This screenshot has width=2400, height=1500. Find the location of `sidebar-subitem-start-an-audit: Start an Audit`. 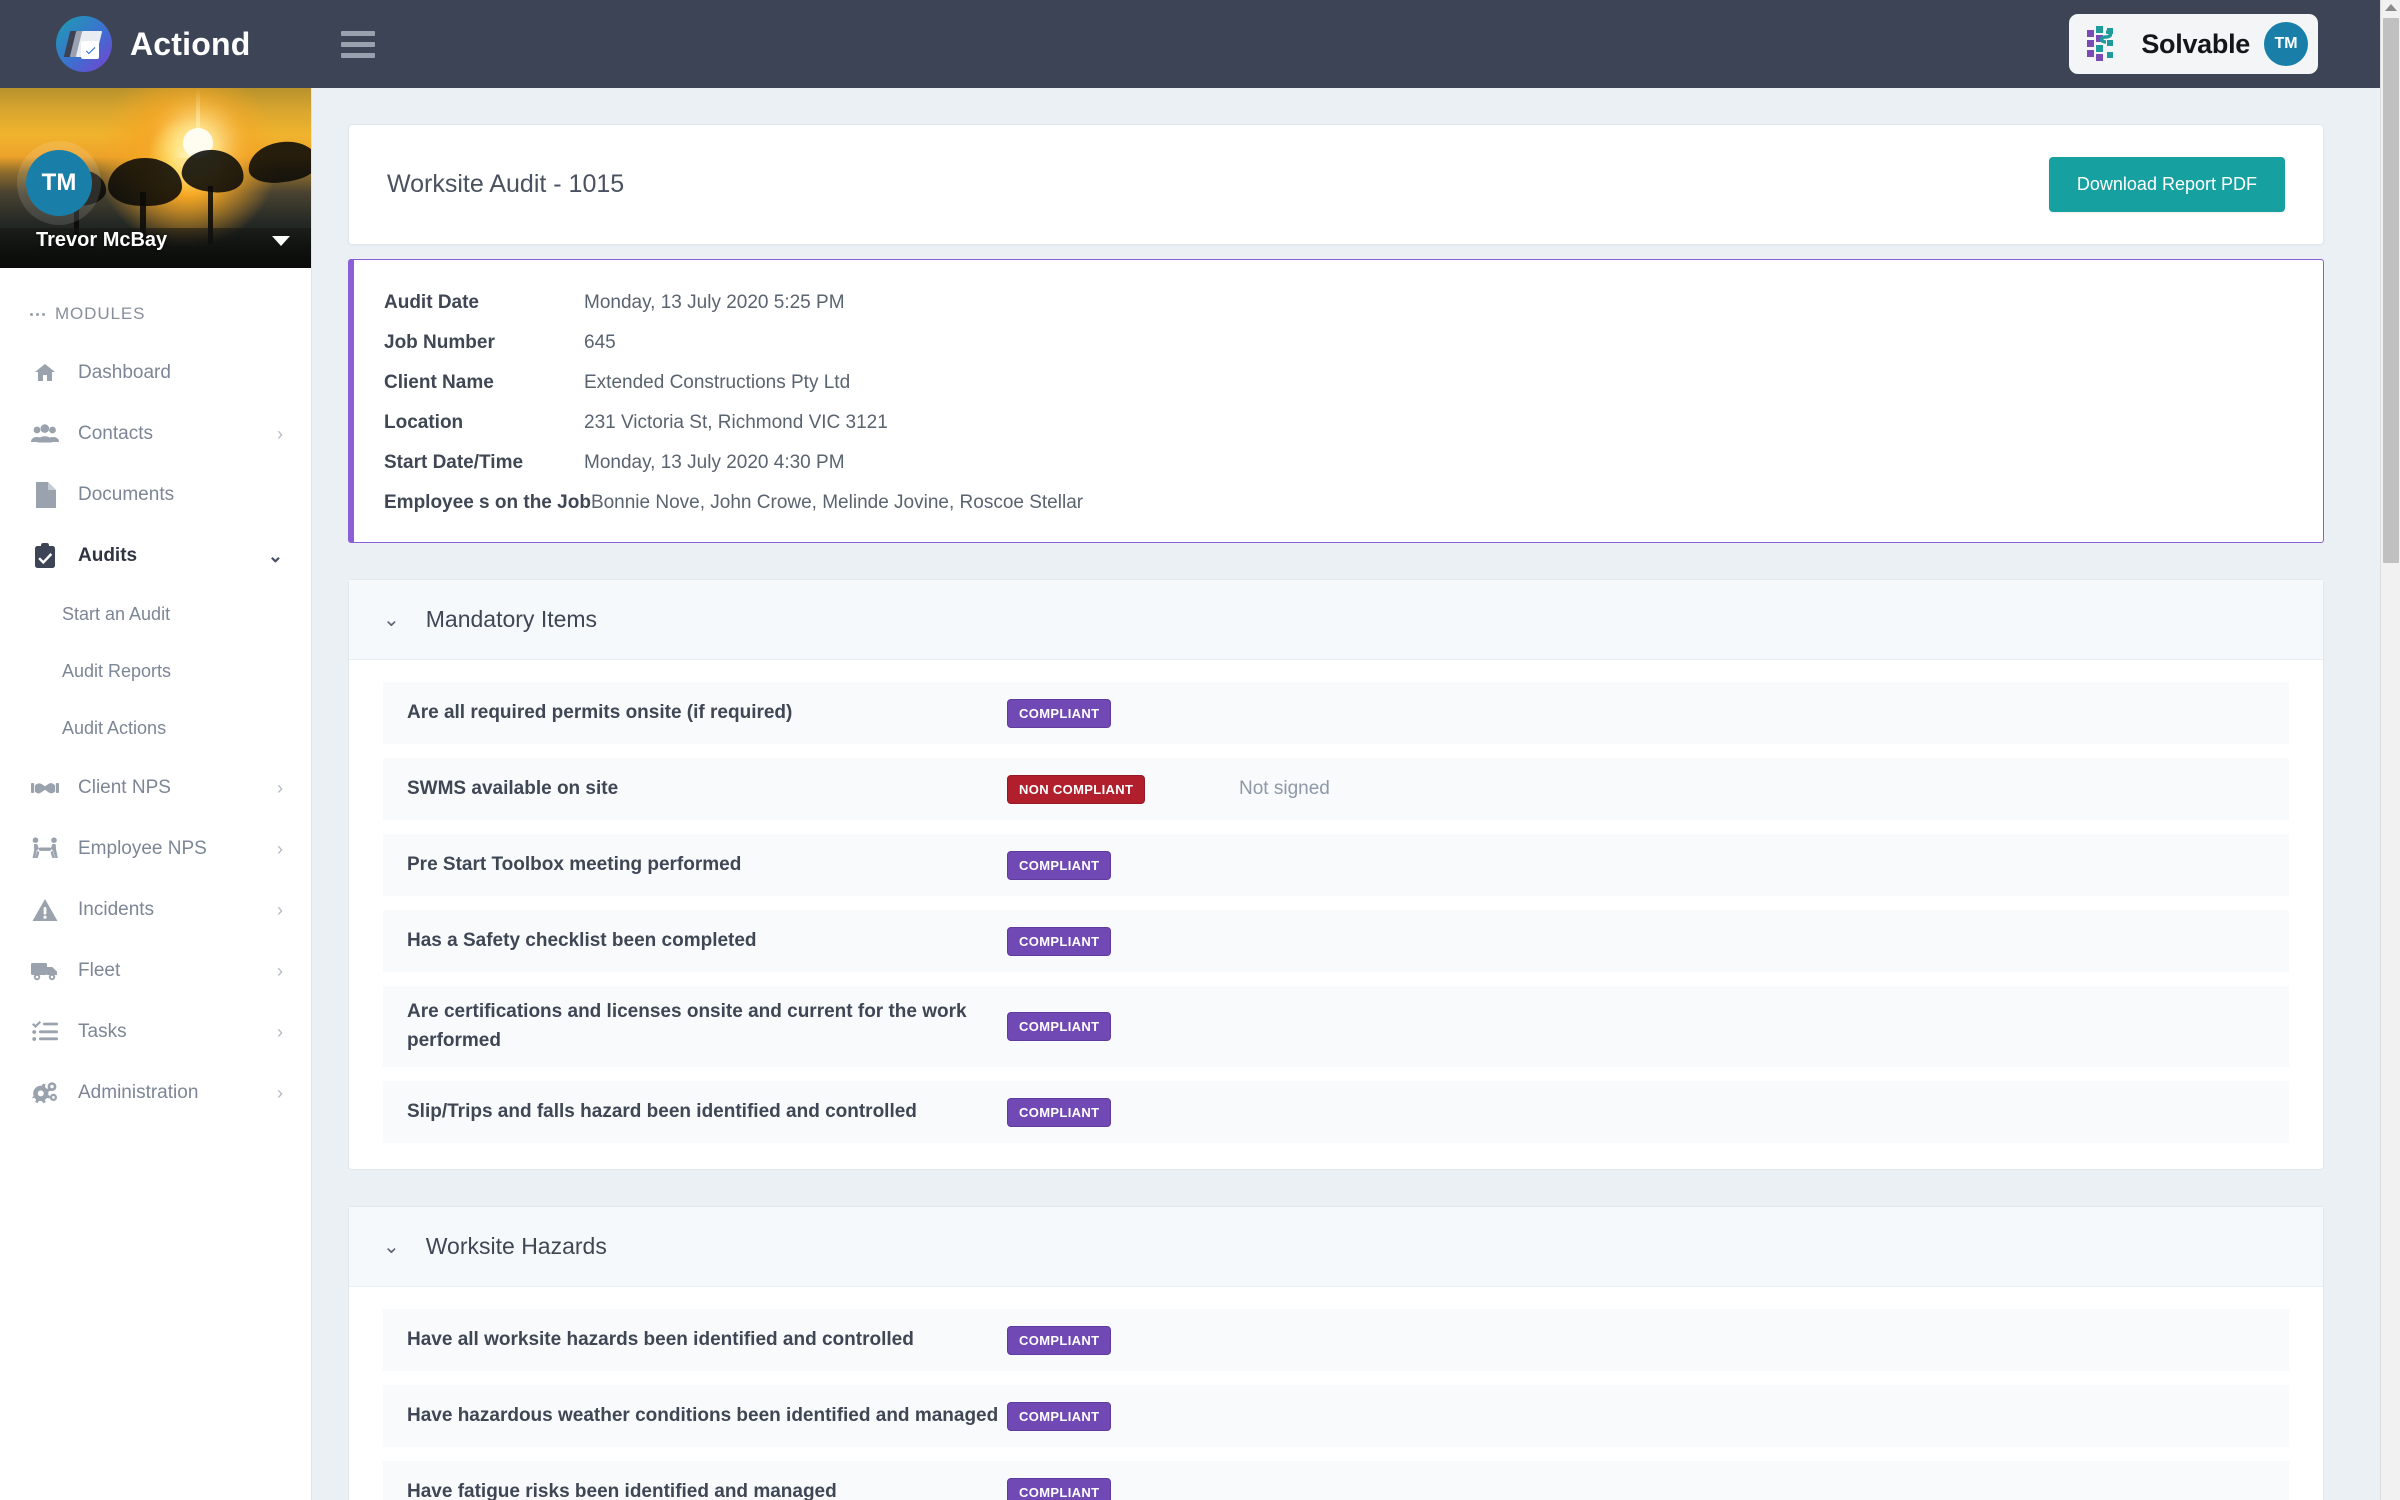

sidebar-subitem-start-an-audit: Start an Audit is located at coordinates (155, 614).